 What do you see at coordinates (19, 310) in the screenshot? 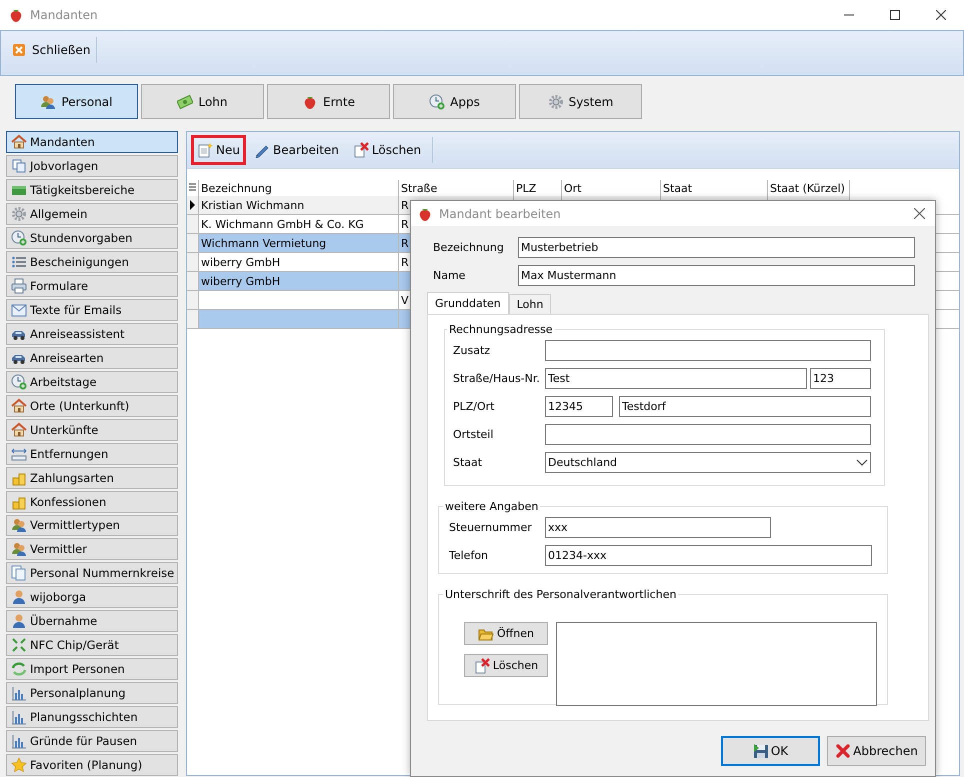
I see `mail-icon` at bounding box center [19, 310].